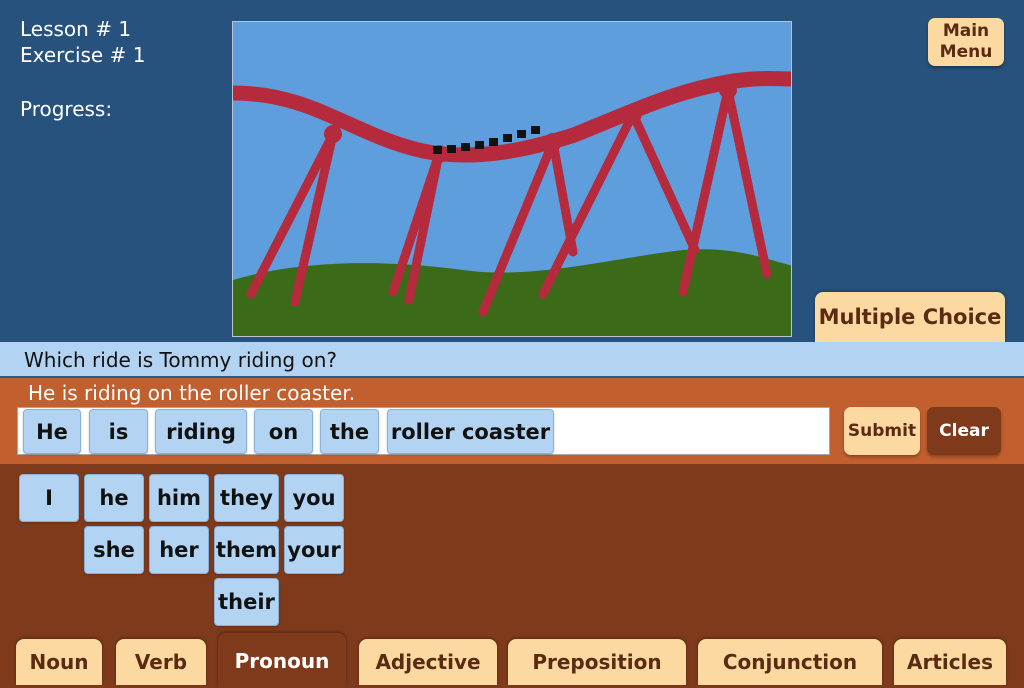 Image resolution: width=1024 pixels, height=688 pixels. I want to click on main-menu-button: Main Menu, so click(966, 42).